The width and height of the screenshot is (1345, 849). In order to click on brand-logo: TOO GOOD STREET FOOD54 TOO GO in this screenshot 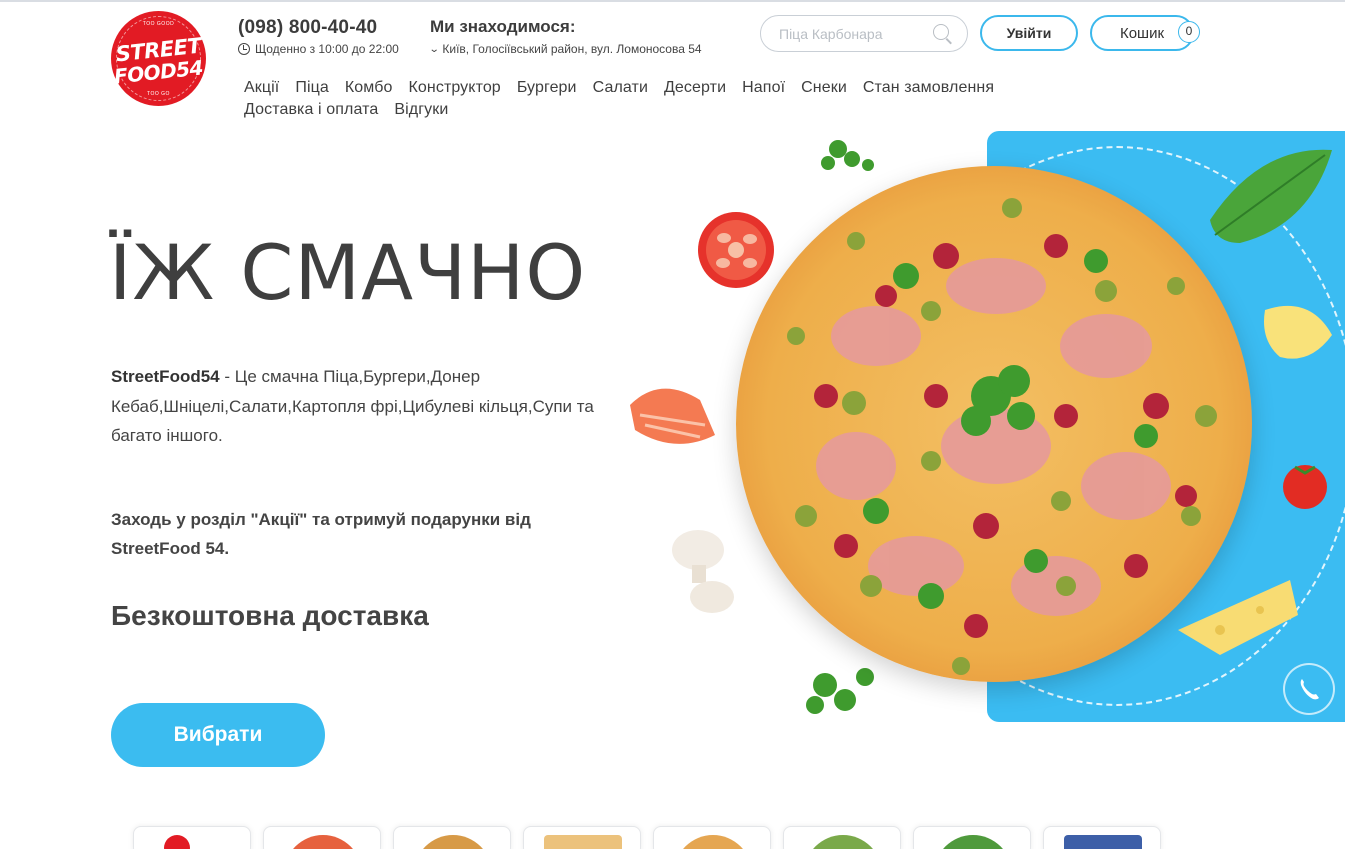, I will do `click(158, 58)`.